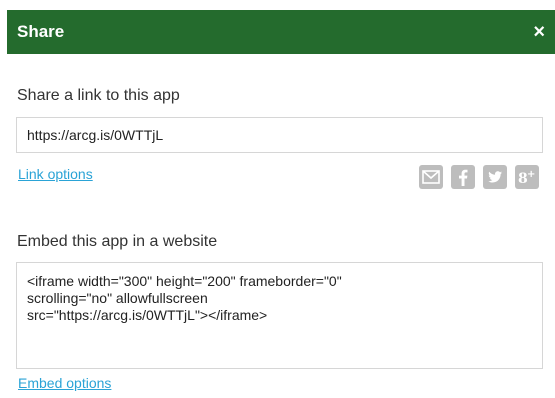 The height and width of the screenshot is (398, 555). Describe the element at coordinates (539, 32) in the screenshot. I see `close-icon: ×` at that location.